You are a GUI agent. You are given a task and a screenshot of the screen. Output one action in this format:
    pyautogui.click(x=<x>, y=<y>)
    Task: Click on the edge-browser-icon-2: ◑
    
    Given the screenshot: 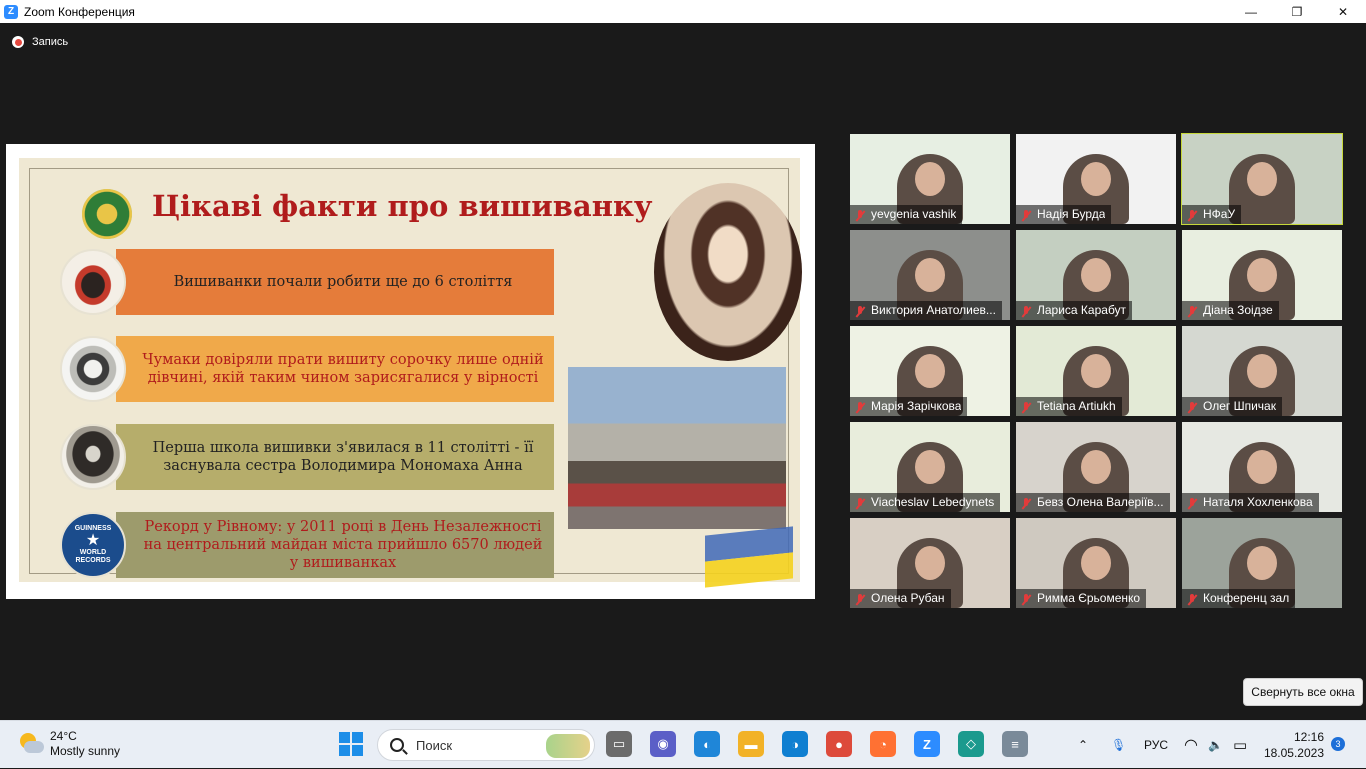 What is the action you would take?
    pyautogui.click(x=795, y=744)
    